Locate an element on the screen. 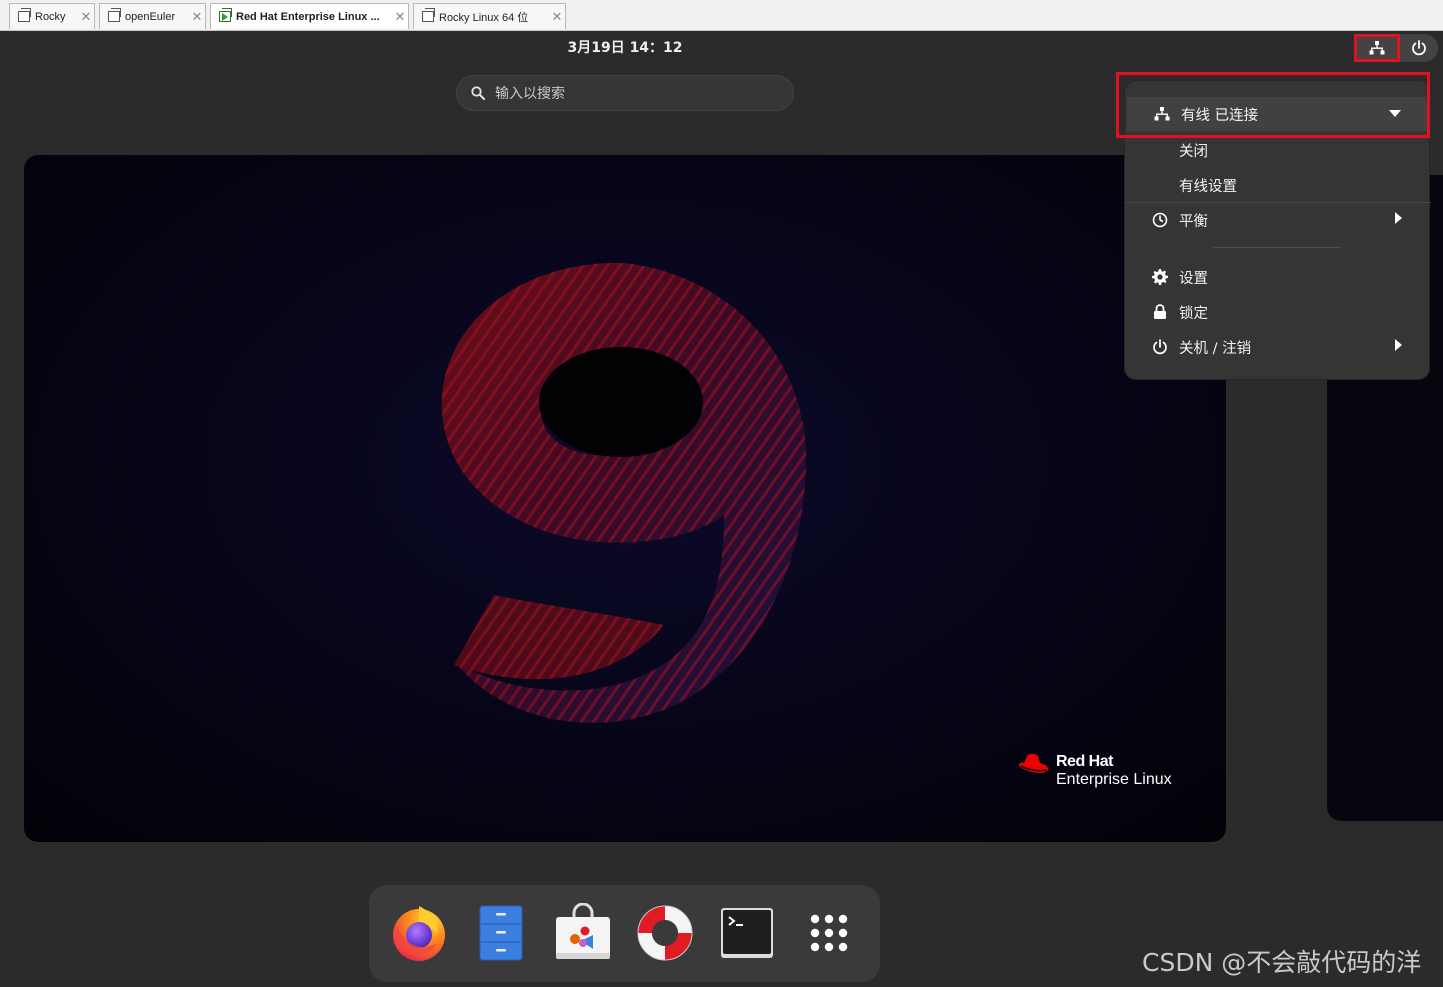 The width and height of the screenshot is (1443, 987). search-input: 输入以搜索 is located at coordinates (530, 93).